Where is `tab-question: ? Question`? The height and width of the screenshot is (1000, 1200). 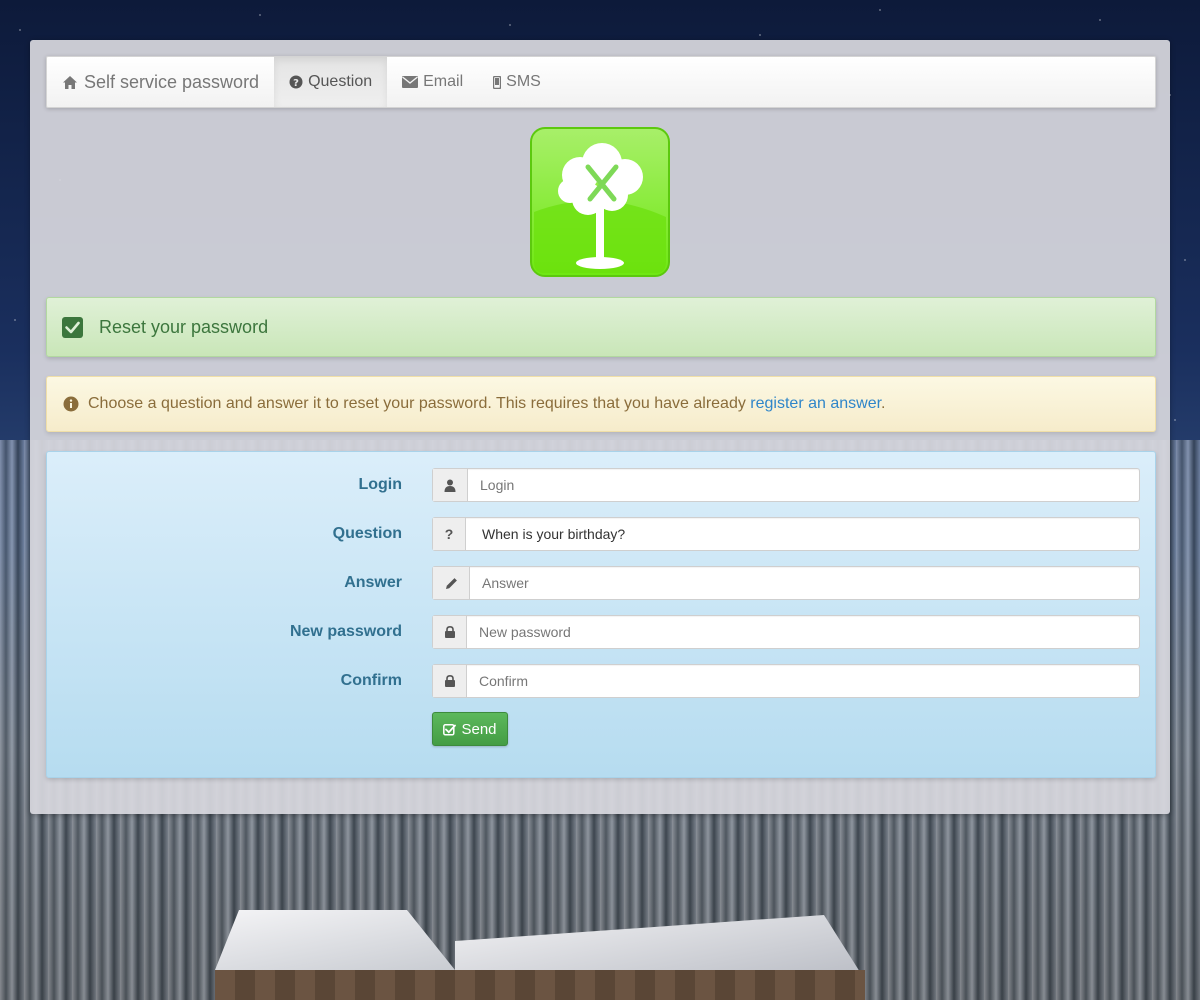
tab-question: ? Question is located at coordinates (331, 82).